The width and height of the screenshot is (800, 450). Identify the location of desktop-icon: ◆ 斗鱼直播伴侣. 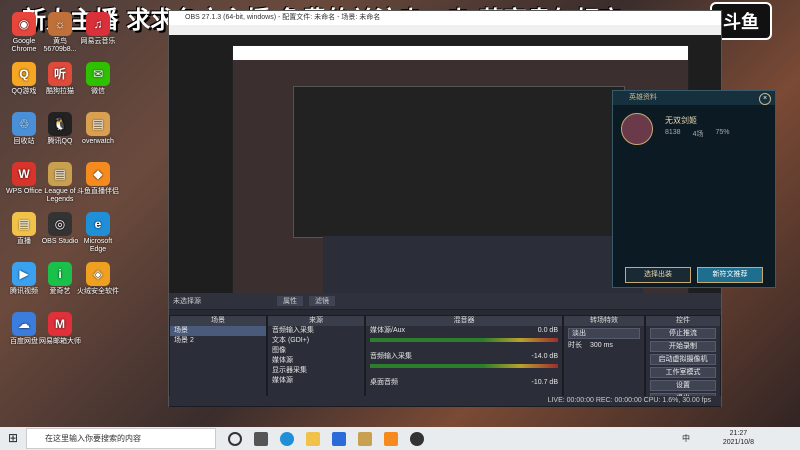
(98, 179).